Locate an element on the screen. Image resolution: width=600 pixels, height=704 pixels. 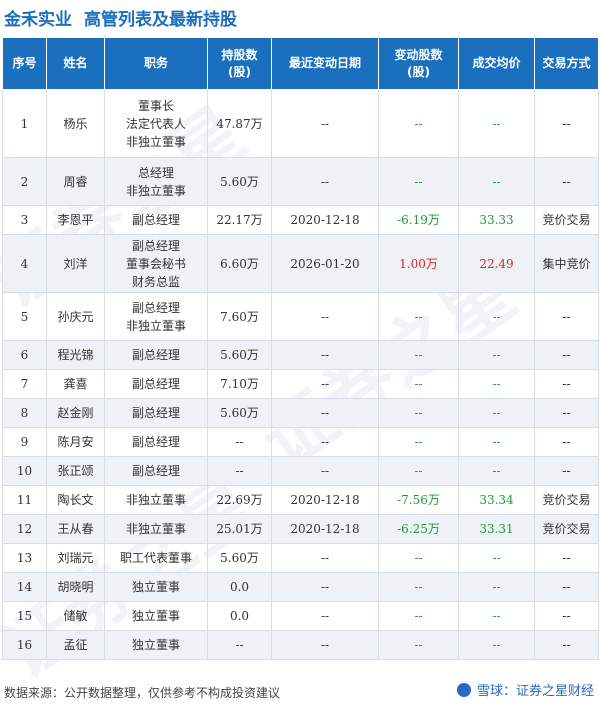
table-row: 14 胡晓明 独立董事 0.0 -- -- -- -- is located at coordinates (300, 587).